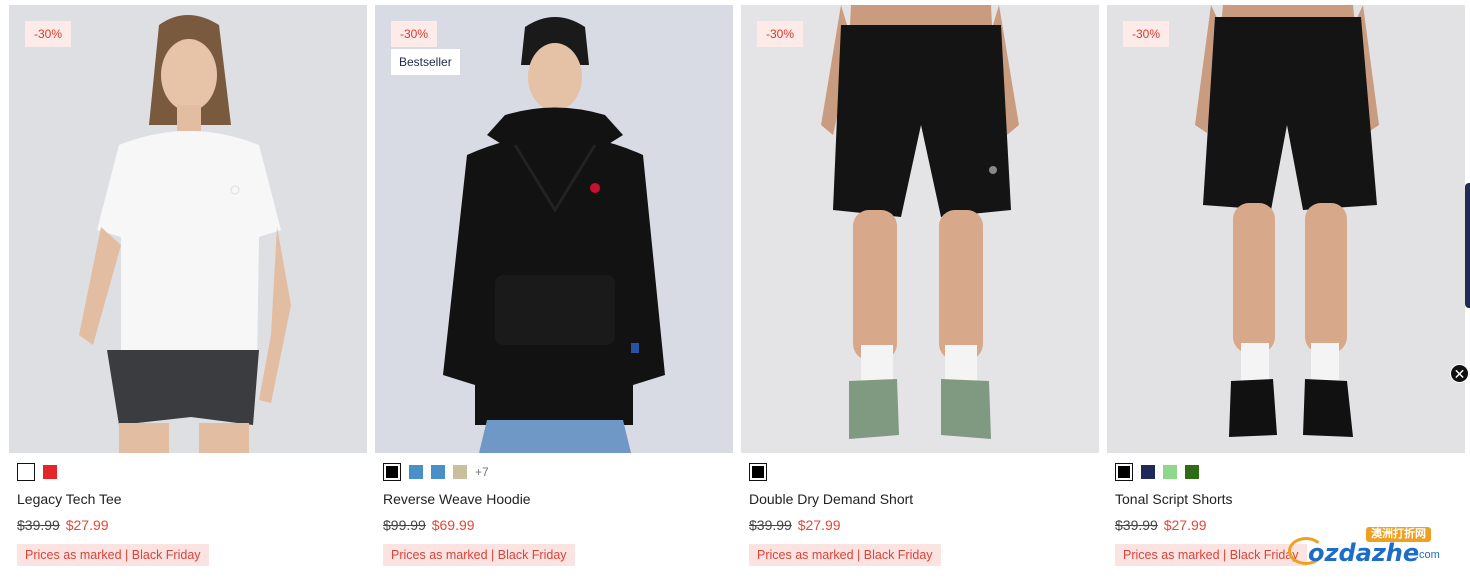 This screenshot has height=581, width=1470. I want to click on tee-model-illustration, so click(185, 234).